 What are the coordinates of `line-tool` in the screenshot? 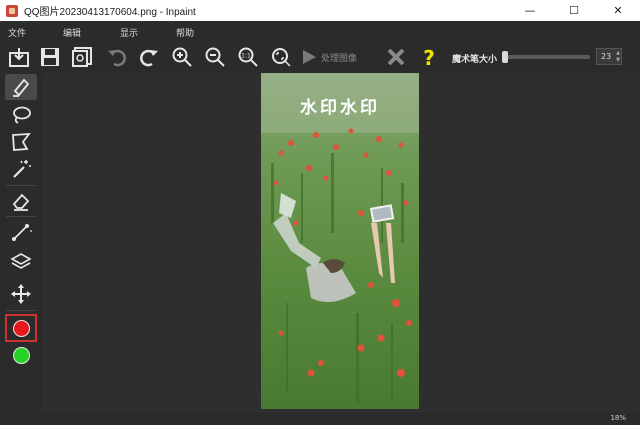 It's located at (21, 232).